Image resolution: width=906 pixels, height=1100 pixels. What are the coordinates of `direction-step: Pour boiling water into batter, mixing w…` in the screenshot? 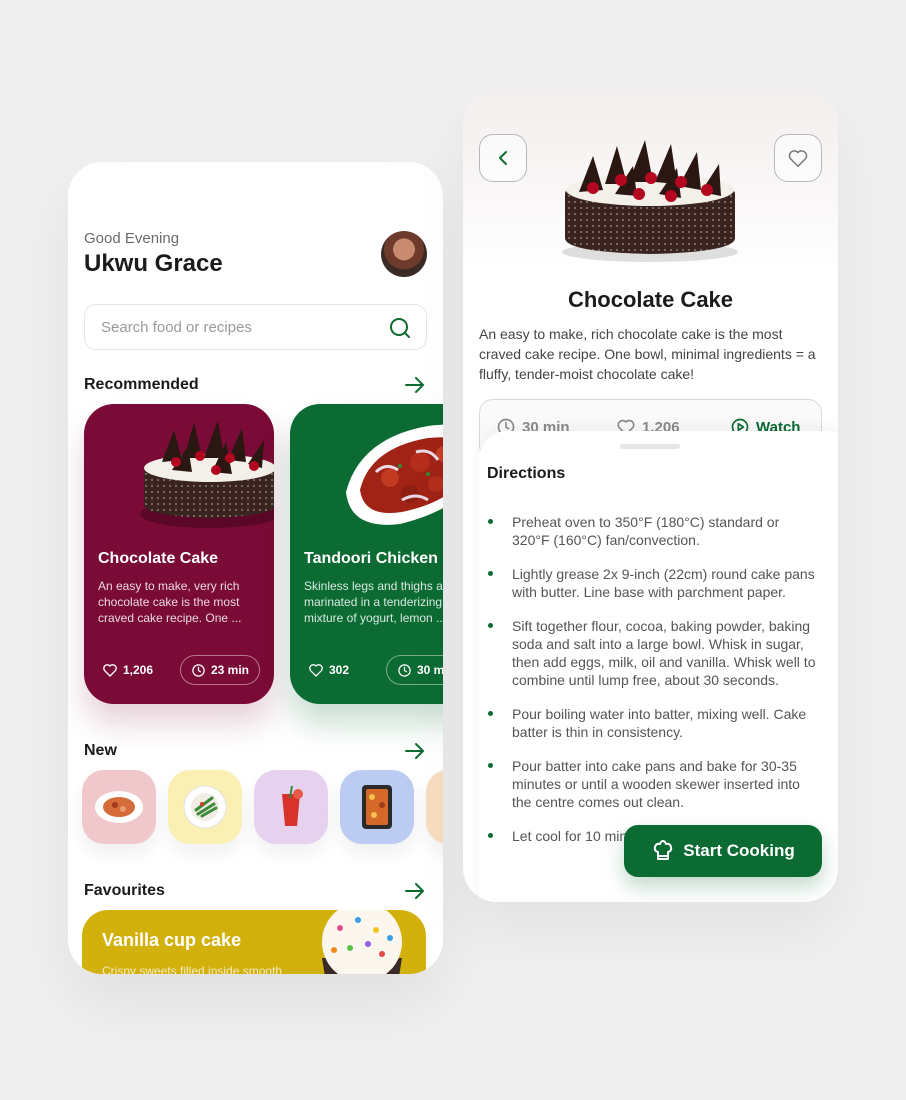 It's located at (649, 723).